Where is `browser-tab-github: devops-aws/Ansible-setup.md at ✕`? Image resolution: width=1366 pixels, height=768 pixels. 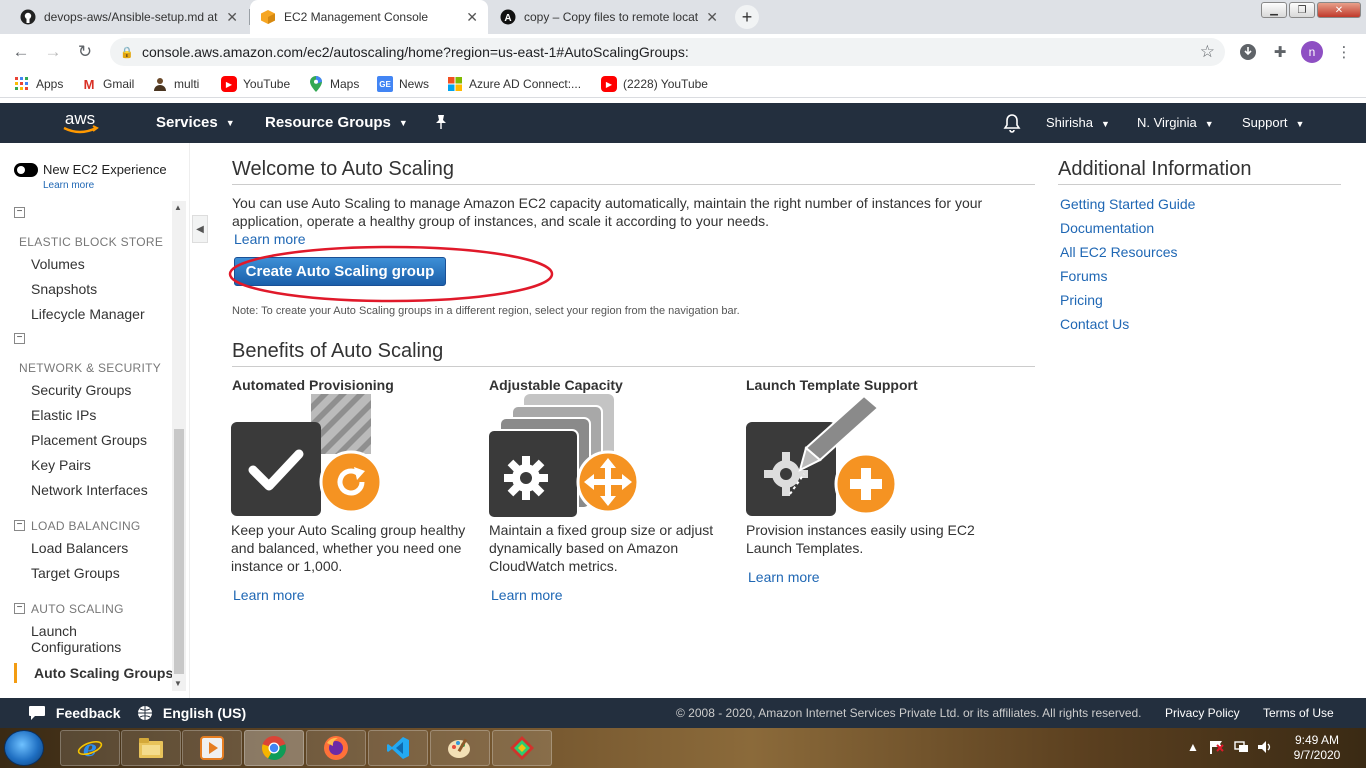 browser-tab-github: devops-aws/Ansible-setup.md at ✕ is located at coordinates (129, 17).